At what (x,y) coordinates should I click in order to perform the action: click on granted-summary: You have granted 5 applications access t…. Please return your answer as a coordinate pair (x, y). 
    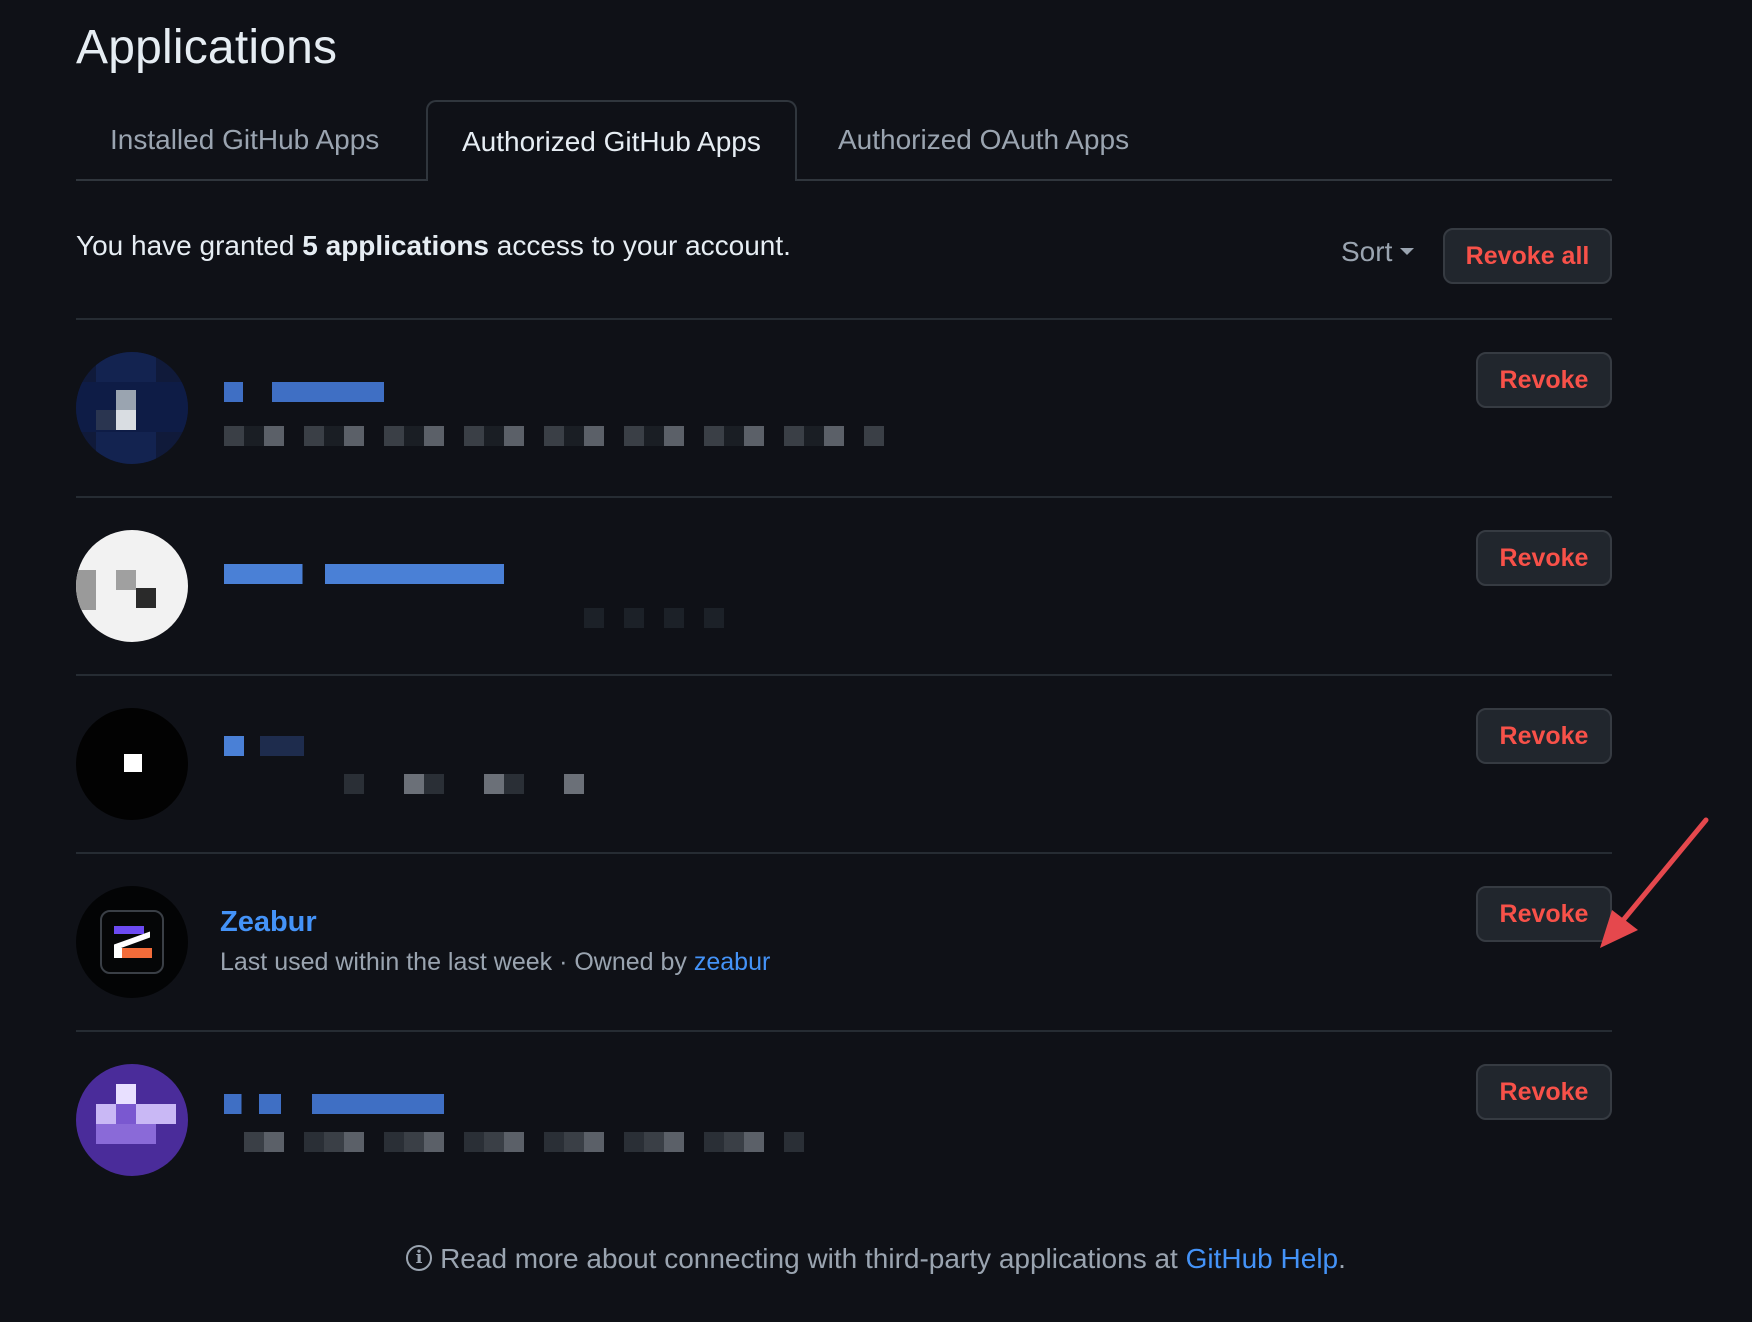
    Looking at the image, I should click on (433, 245).